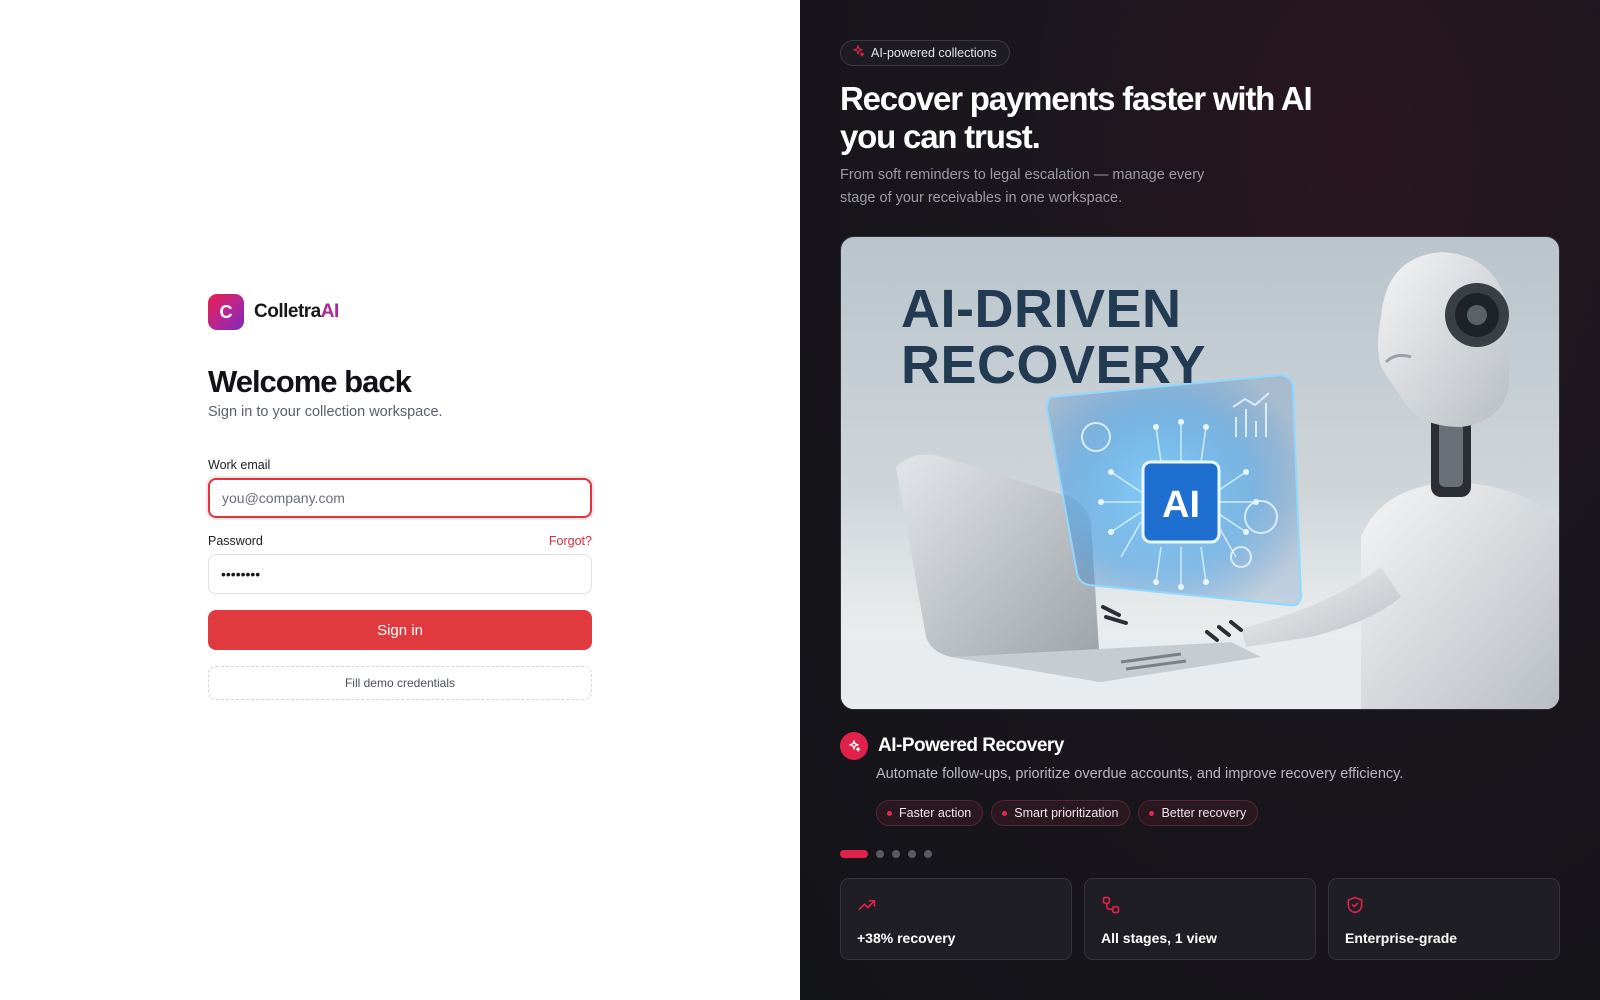 The height and width of the screenshot is (1000, 1600). I want to click on shield-check-icon, so click(1355, 907).